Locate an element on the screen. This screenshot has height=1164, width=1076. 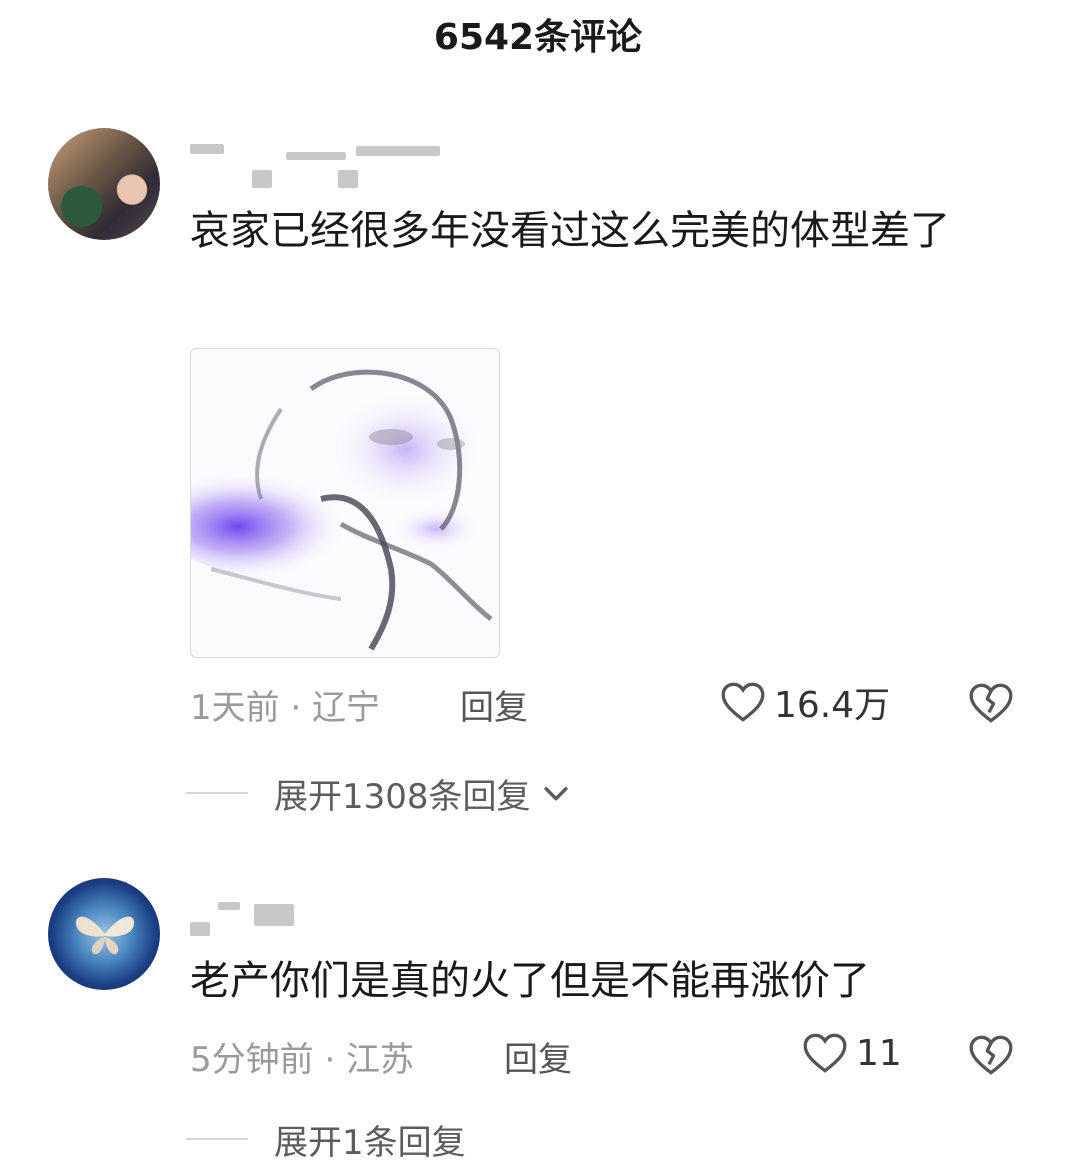
comments-count-title: 6542条评论 is located at coordinates (538, 37).